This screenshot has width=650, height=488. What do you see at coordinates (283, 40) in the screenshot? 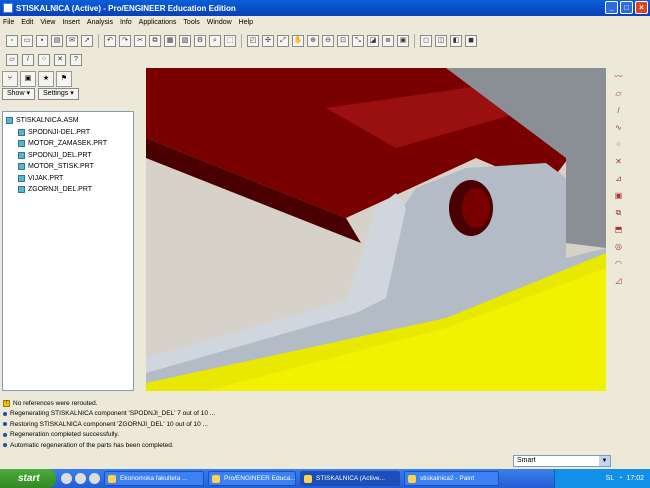
I see `orient-icon: ⤢` at bounding box center [283, 40].